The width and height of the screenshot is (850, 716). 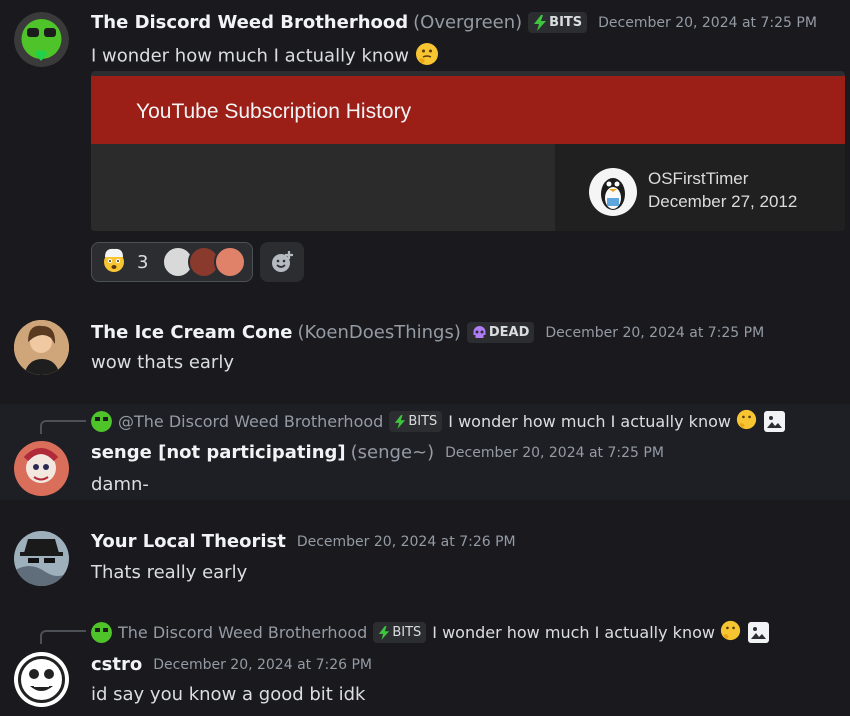 What do you see at coordinates (230, 262) in the screenshot?
I see `reactor-avatar` at bounding box center [230, 262].